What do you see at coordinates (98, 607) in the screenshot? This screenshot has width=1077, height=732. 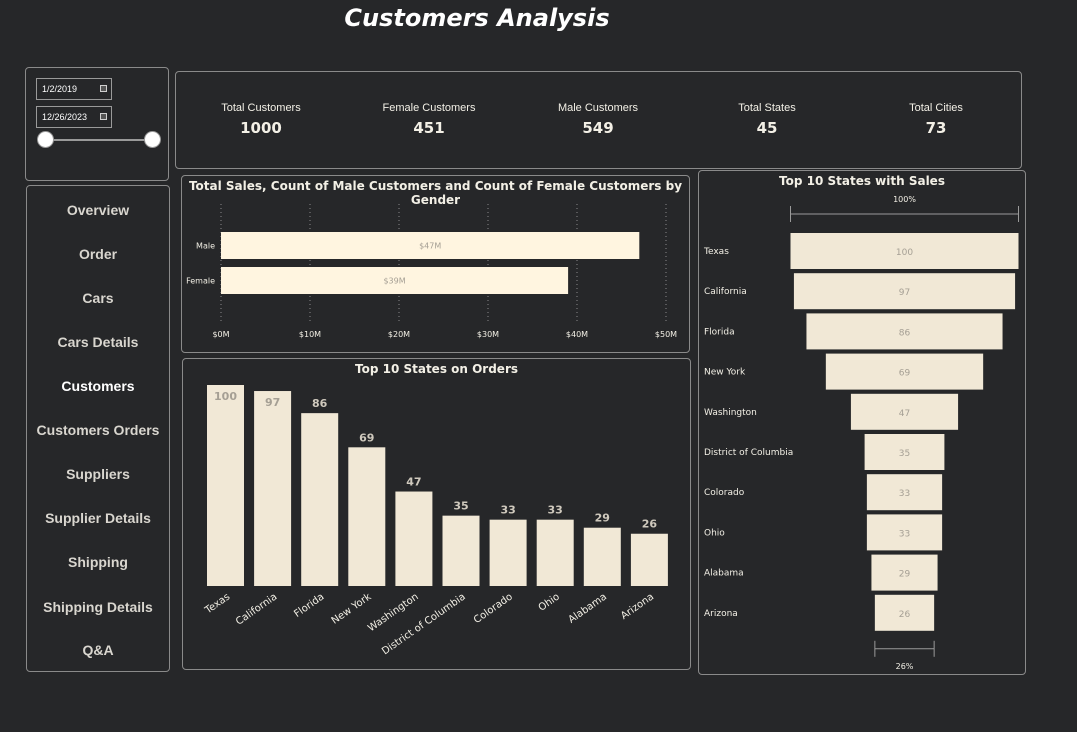 I see `nav-item-shipping-details: Shipping Details` at bounding box center [98, 607].